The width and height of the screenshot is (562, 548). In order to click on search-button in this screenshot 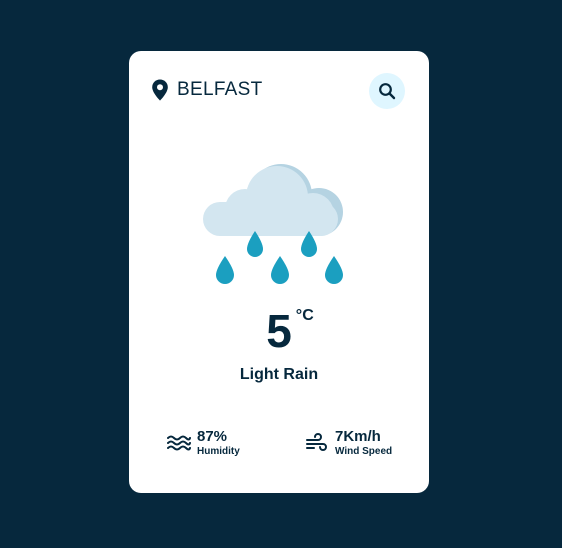, I will do `click(387, 91)`.